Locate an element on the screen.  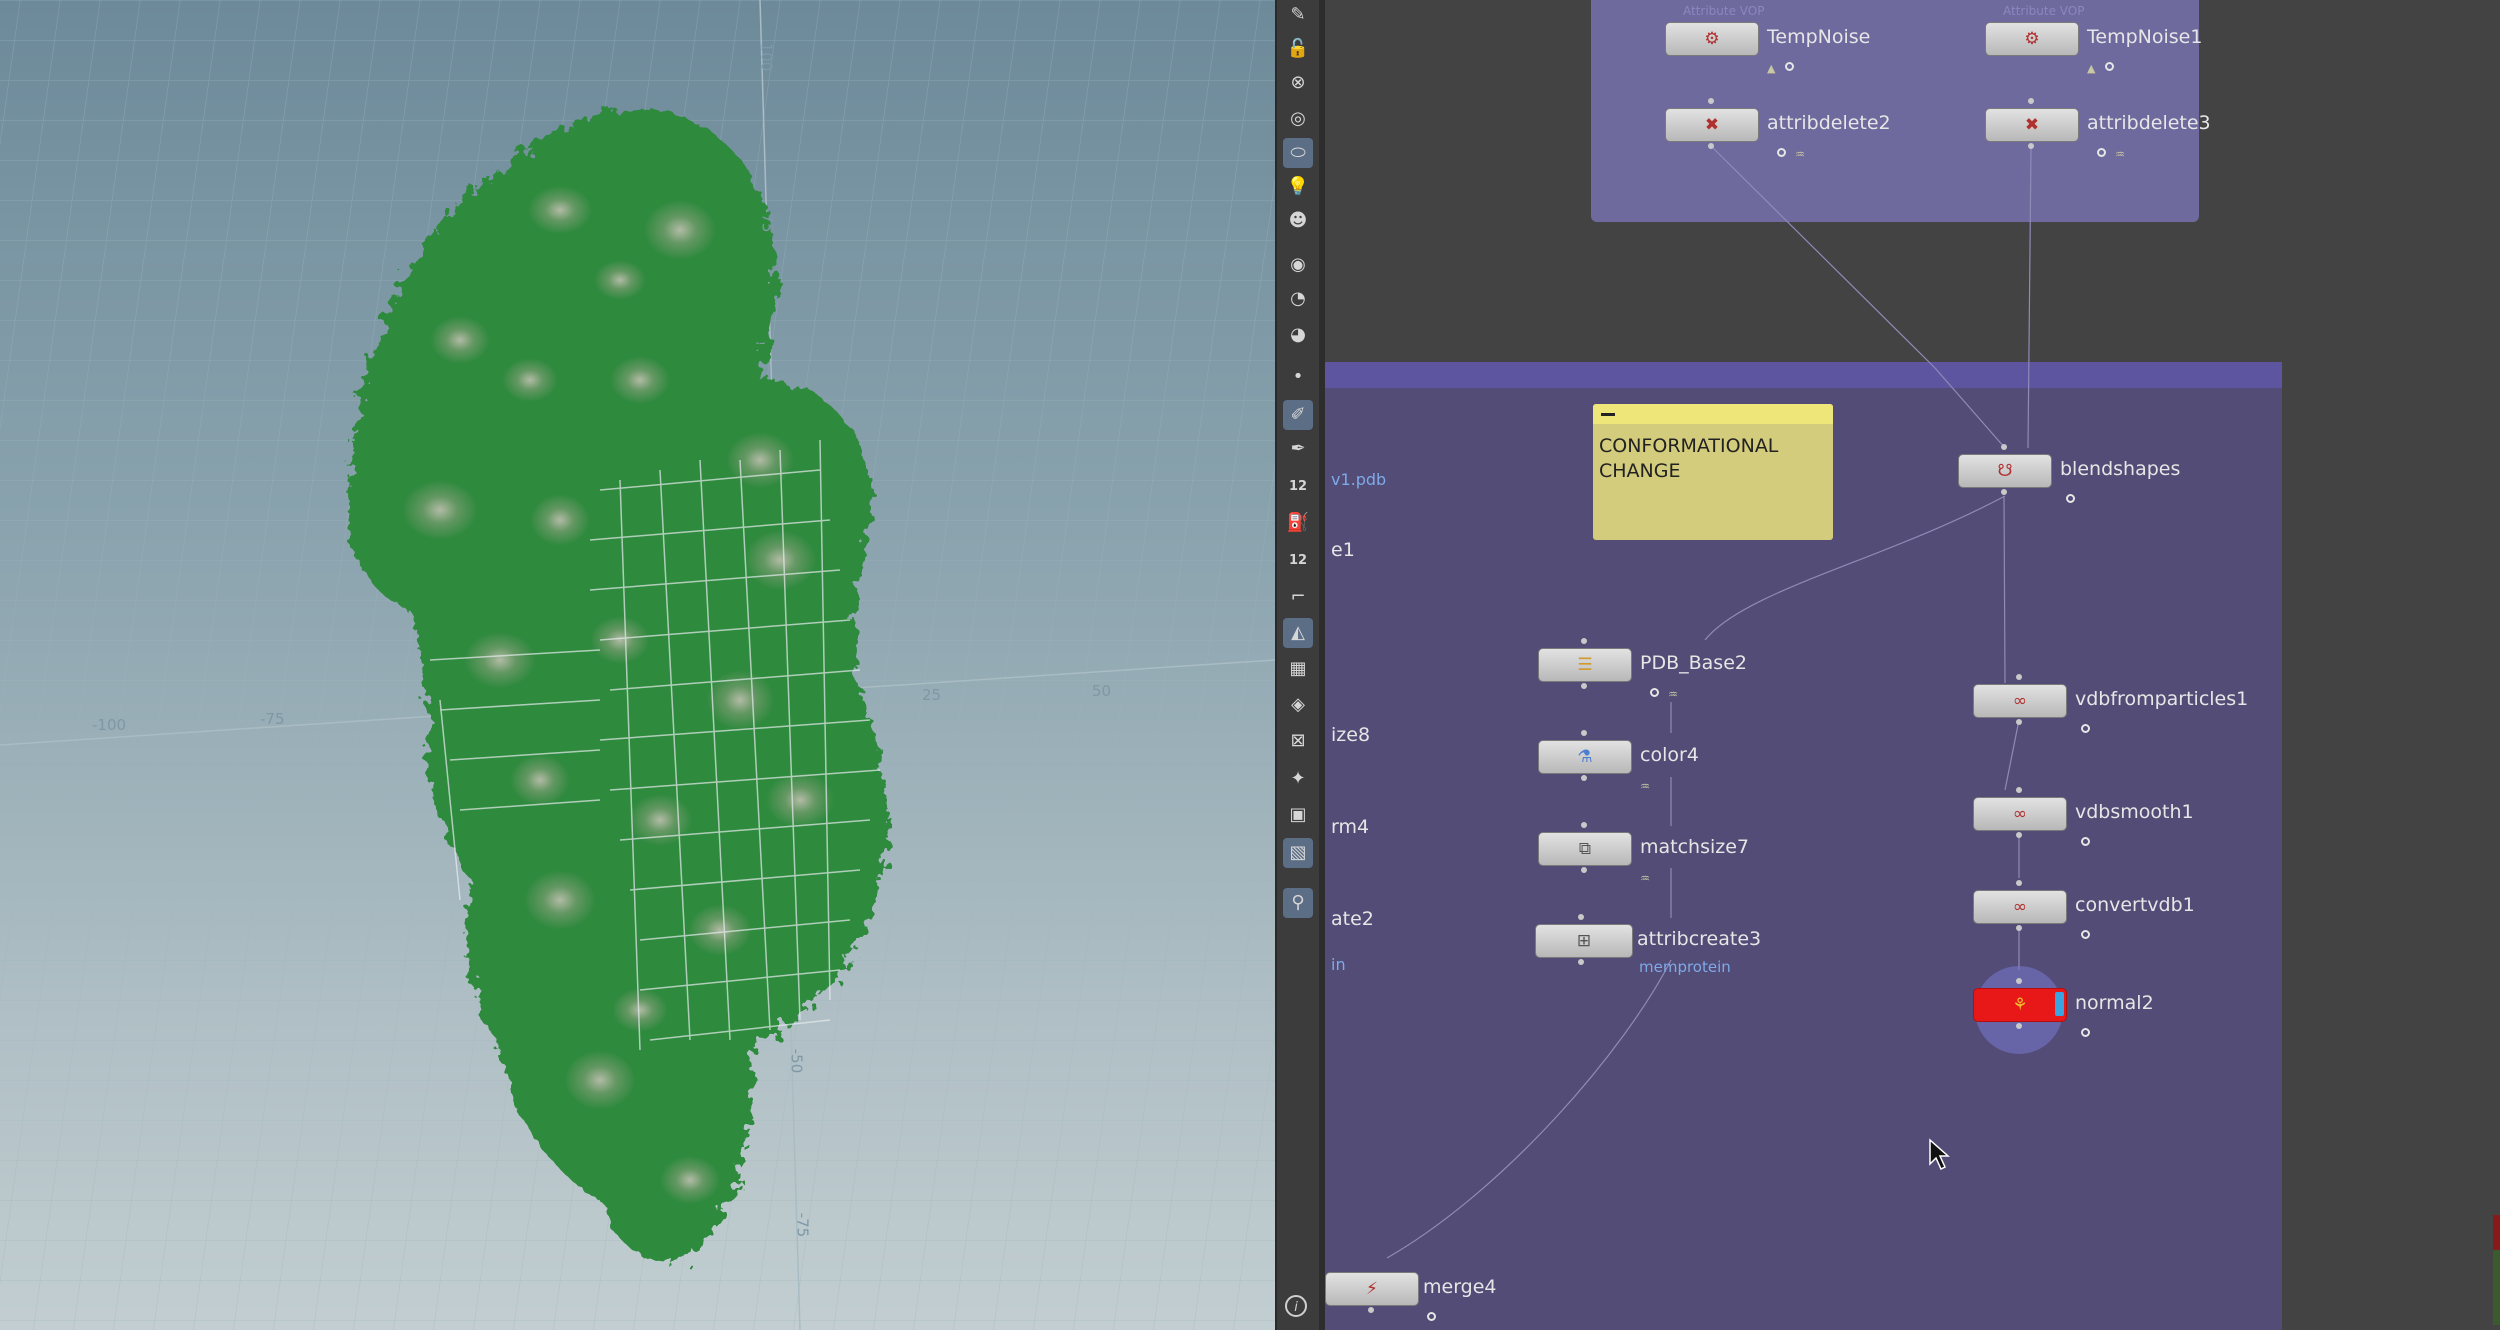
render-icon: ◉ is located at coordinates (1298, 265).